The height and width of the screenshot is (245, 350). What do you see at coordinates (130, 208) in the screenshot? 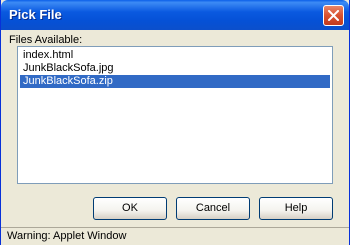
I see `ok-button: OK` at bounding box center [130, 208].